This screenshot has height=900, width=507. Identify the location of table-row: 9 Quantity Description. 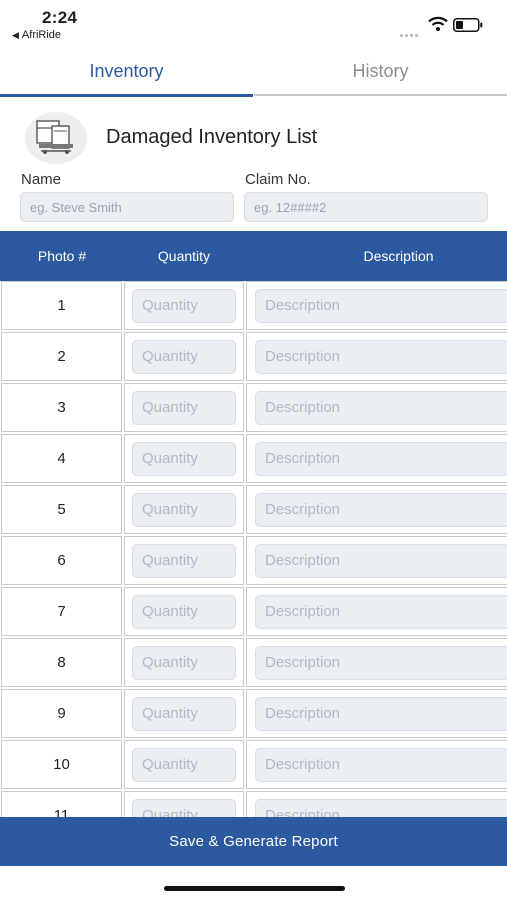
(253, 714).